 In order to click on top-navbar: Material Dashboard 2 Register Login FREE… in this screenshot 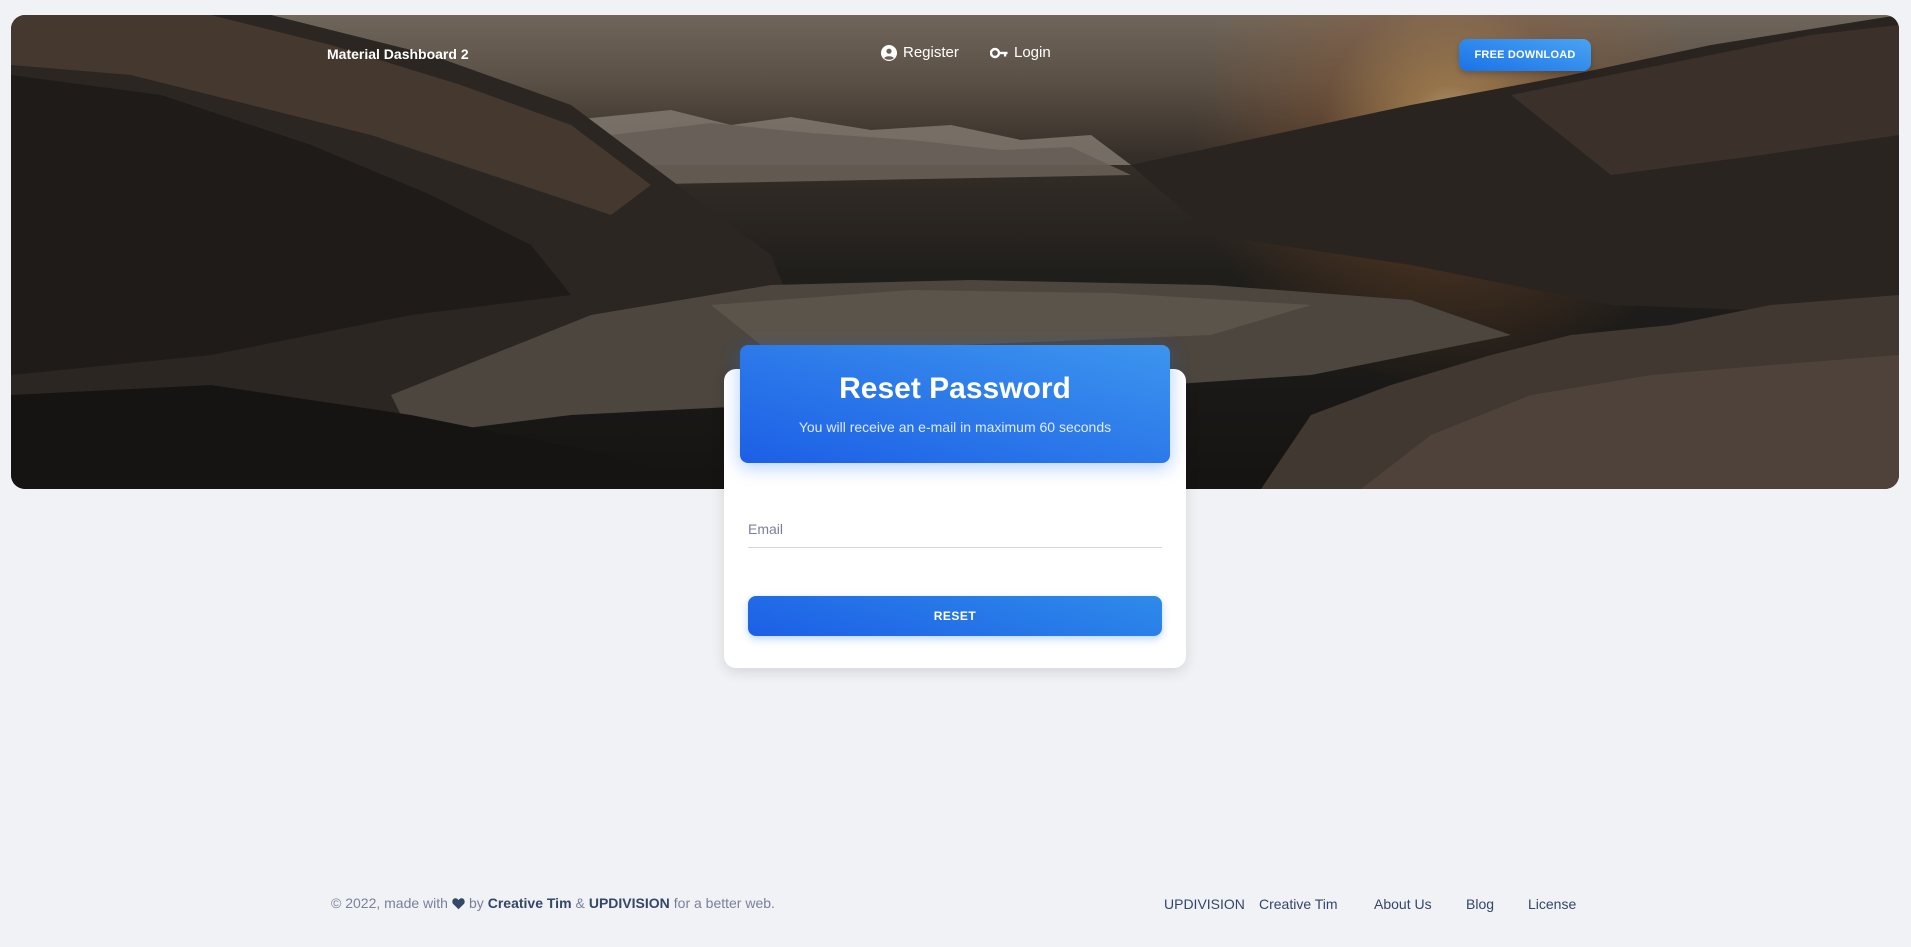, I will do `click(955, 55)`.